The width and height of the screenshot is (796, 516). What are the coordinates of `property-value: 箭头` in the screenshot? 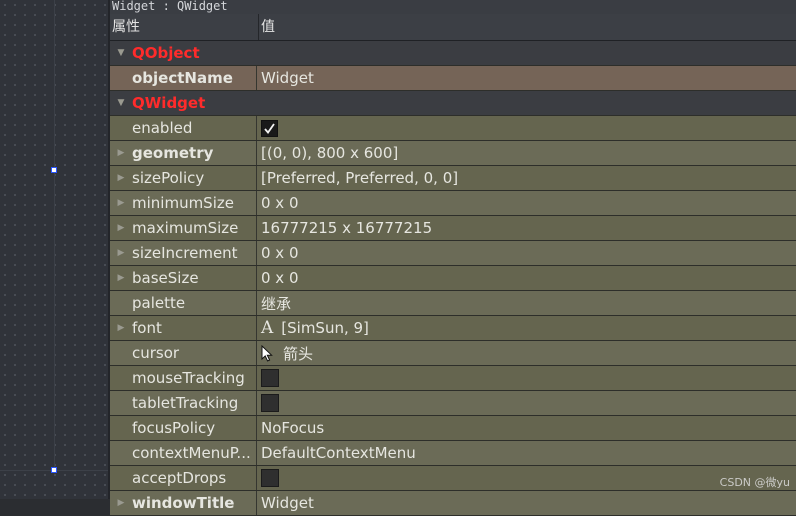 It's located at (298, 353).